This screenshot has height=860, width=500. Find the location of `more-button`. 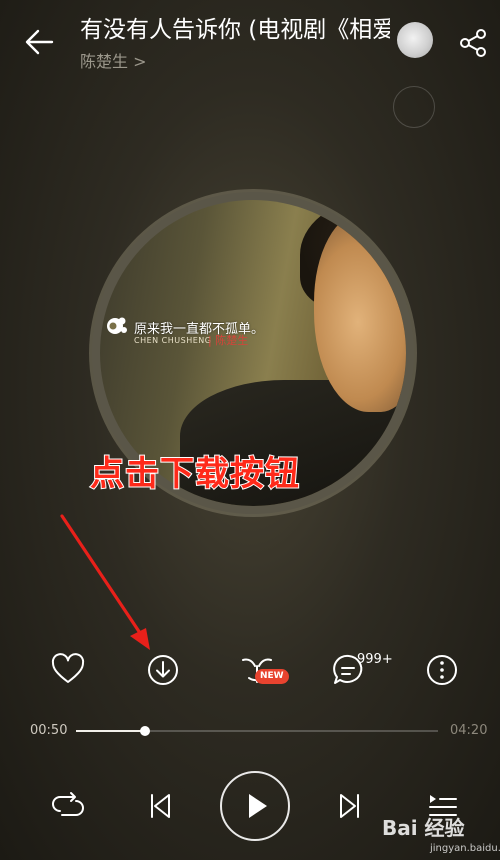

more-button is located at coordinates (442, 670).